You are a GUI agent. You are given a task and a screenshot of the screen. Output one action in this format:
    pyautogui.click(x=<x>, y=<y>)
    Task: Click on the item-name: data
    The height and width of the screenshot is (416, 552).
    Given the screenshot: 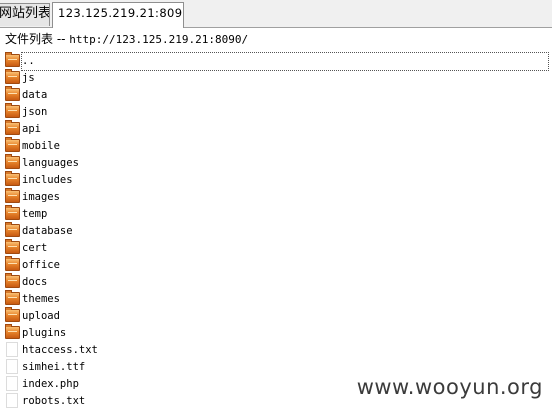 What is the action you would take?
    pyautogui.click(x=35, y=95)
    